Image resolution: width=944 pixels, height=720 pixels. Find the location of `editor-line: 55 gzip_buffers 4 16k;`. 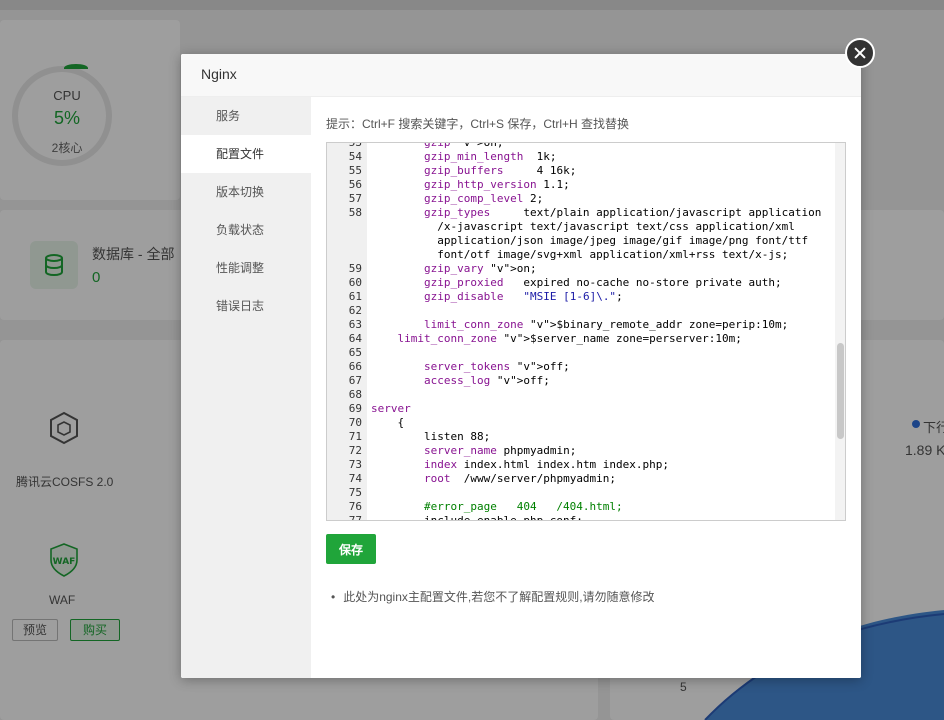

editor-line: 55 gzip_buffers 4 16k; is located at coordinates (581, 171).